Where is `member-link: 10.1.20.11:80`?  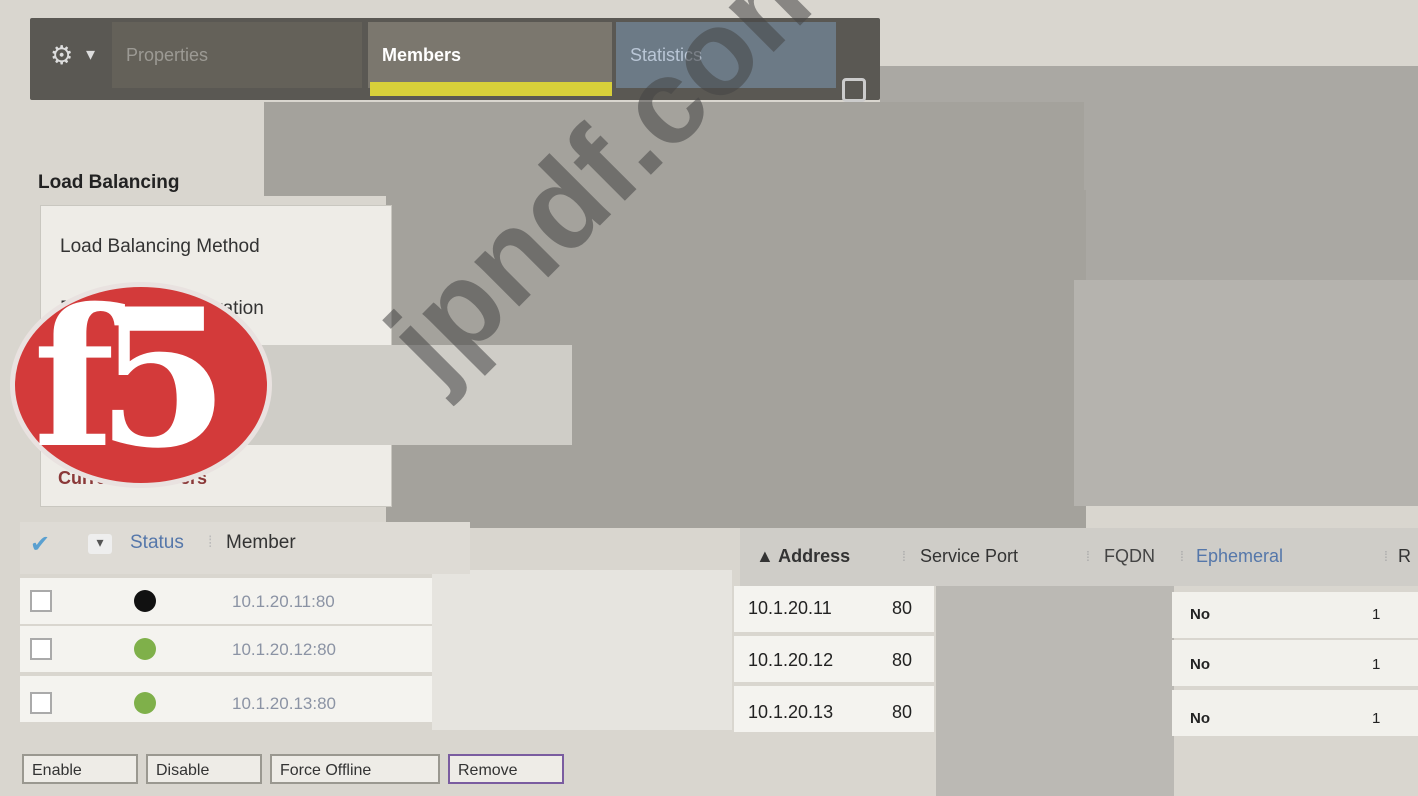 member-link: 10.1.20.11:80 is located at coordinates (283, 602).